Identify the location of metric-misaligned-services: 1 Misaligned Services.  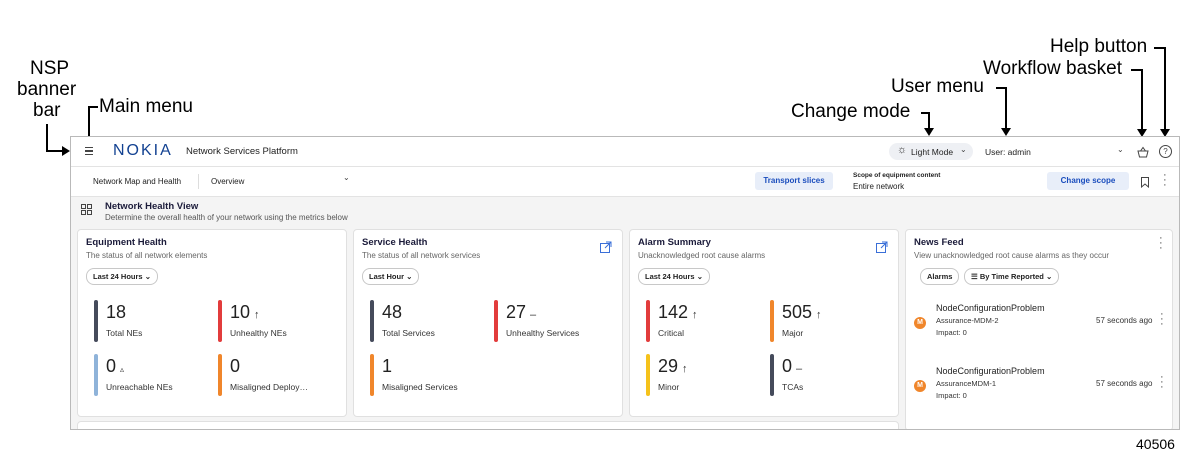
(430, 375).